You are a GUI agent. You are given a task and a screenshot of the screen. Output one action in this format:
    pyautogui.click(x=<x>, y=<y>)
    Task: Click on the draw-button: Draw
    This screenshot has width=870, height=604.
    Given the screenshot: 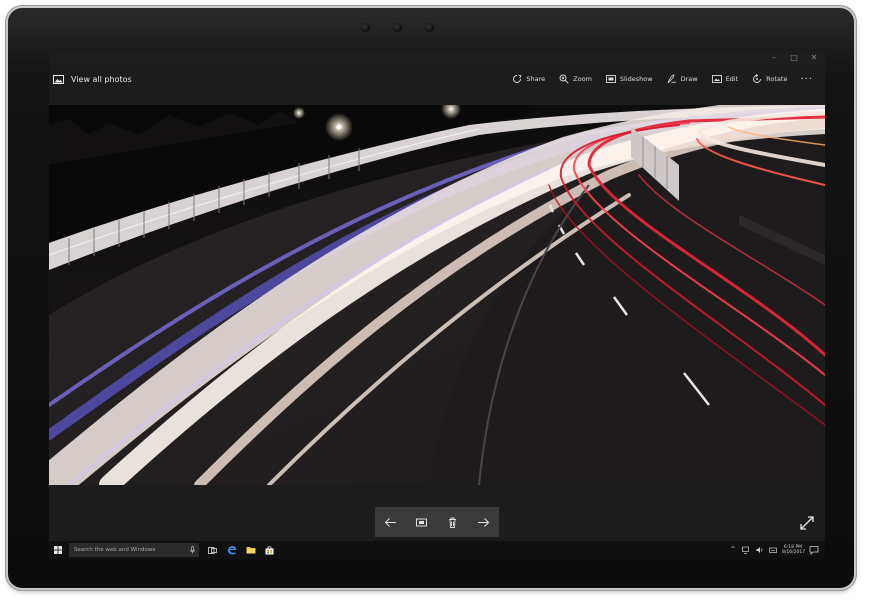 What is the action you would take?
    pyautogui.click(x=682, y=79)
    